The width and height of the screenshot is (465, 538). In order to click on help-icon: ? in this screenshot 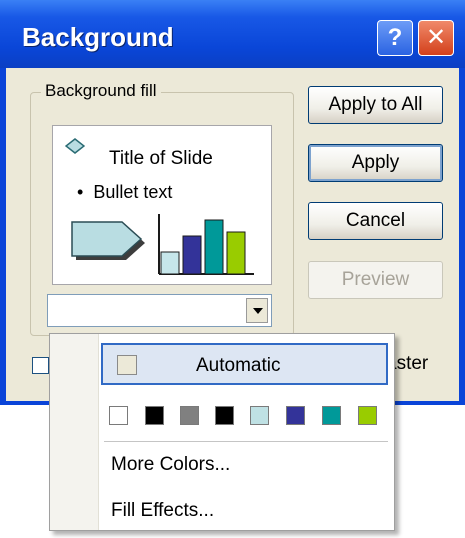, I will do `click(395, 37)`.